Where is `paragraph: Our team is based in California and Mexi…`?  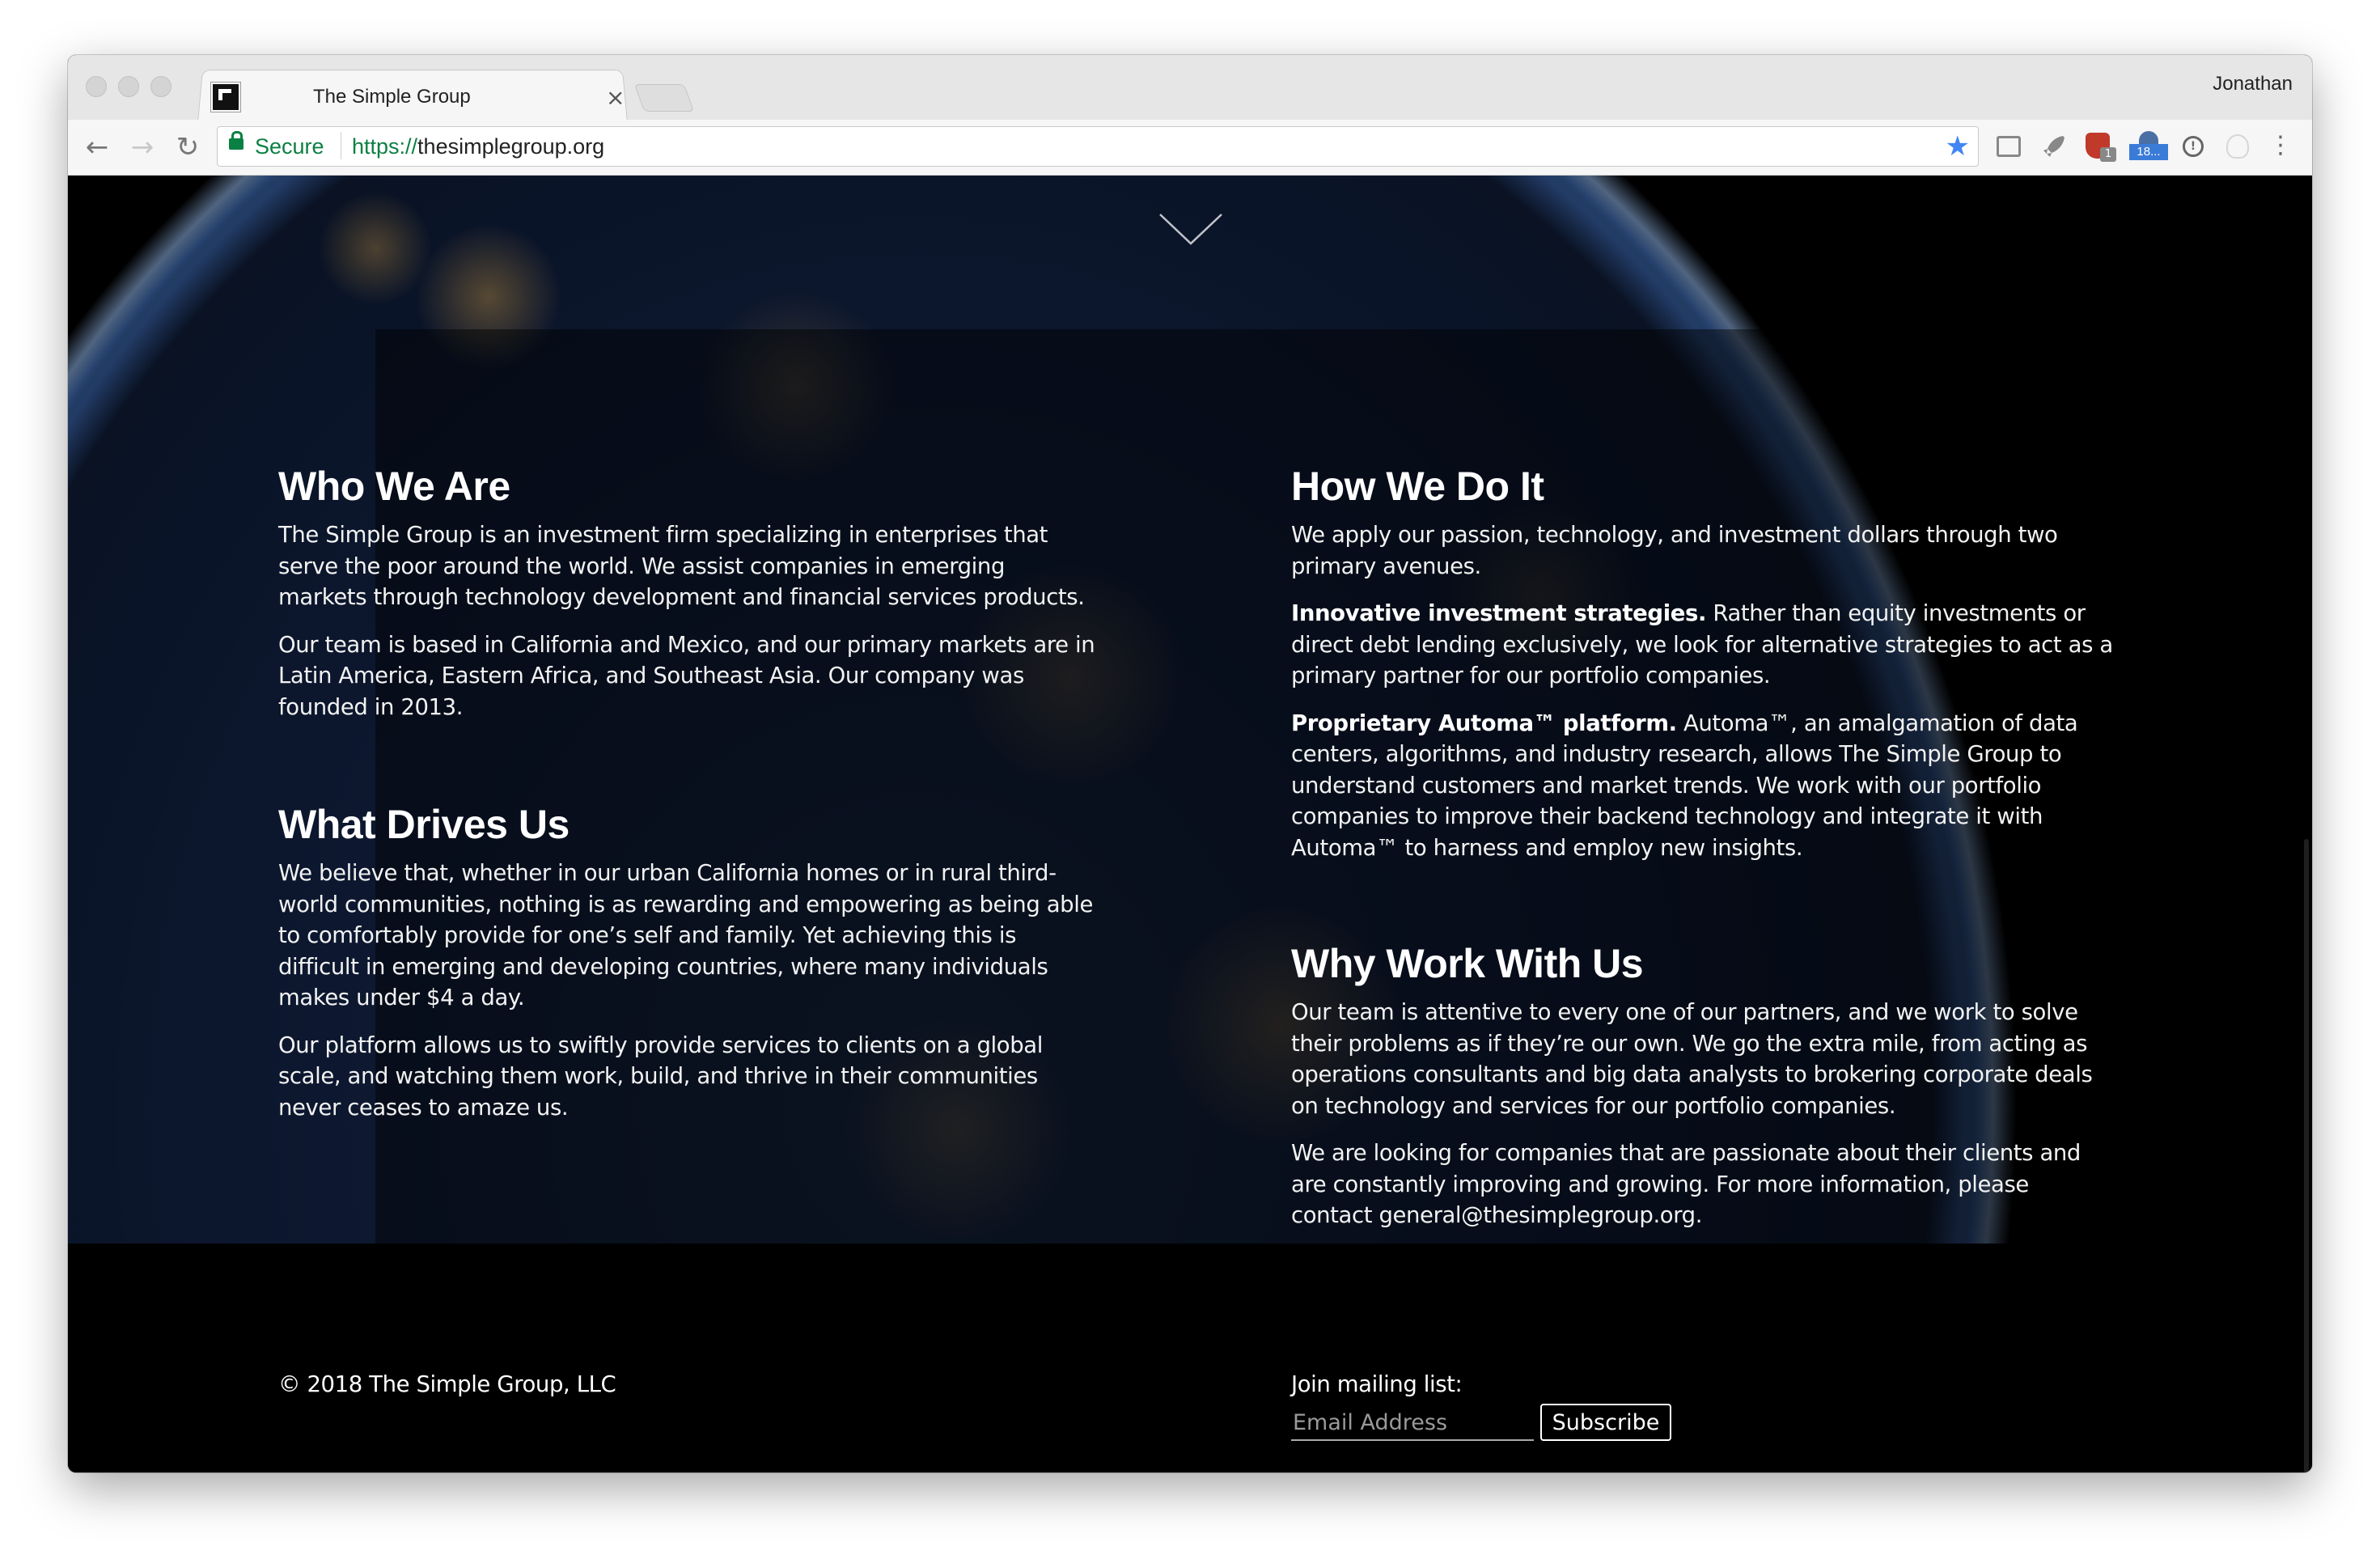 paragraph: Our team is based in California and Mexi… is located at coordinates (686, 675).